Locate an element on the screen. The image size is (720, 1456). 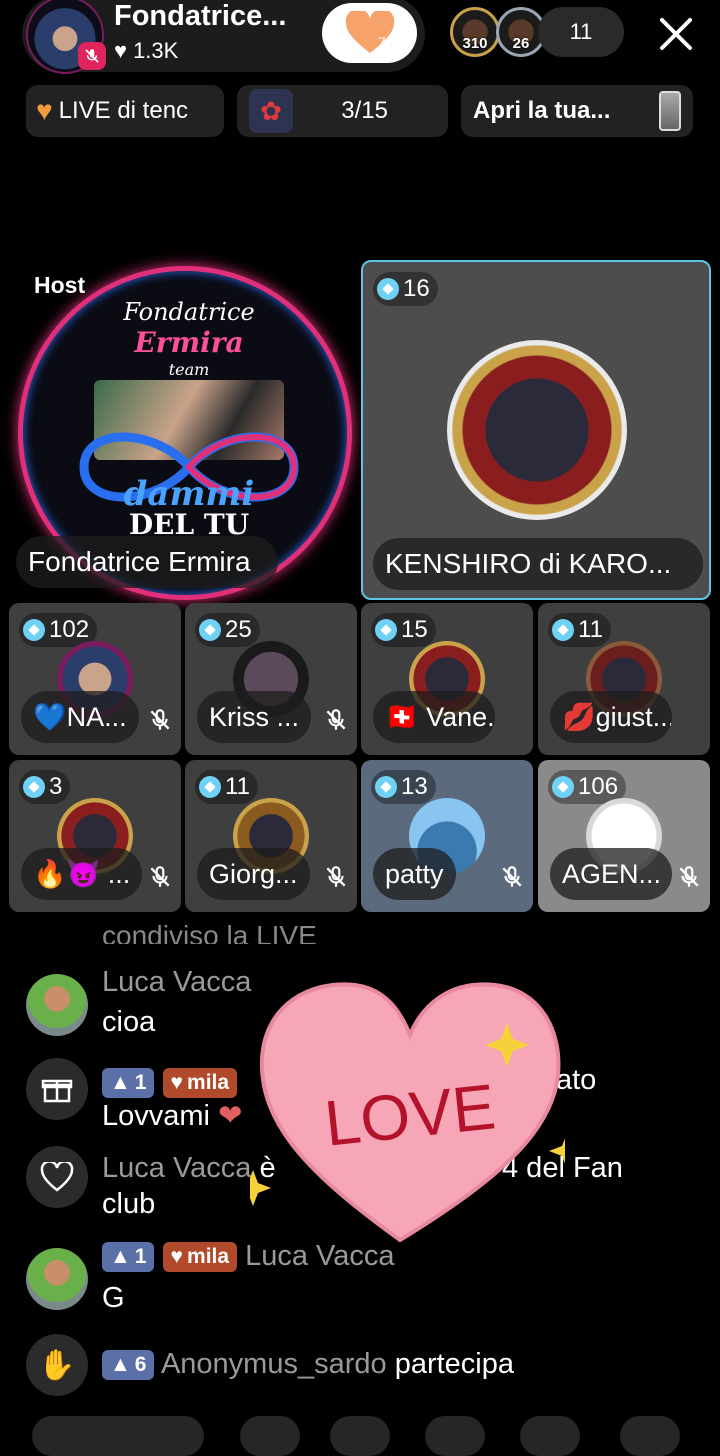
host-likes: ♥ 1.3K is located at coordinates (146, 51).